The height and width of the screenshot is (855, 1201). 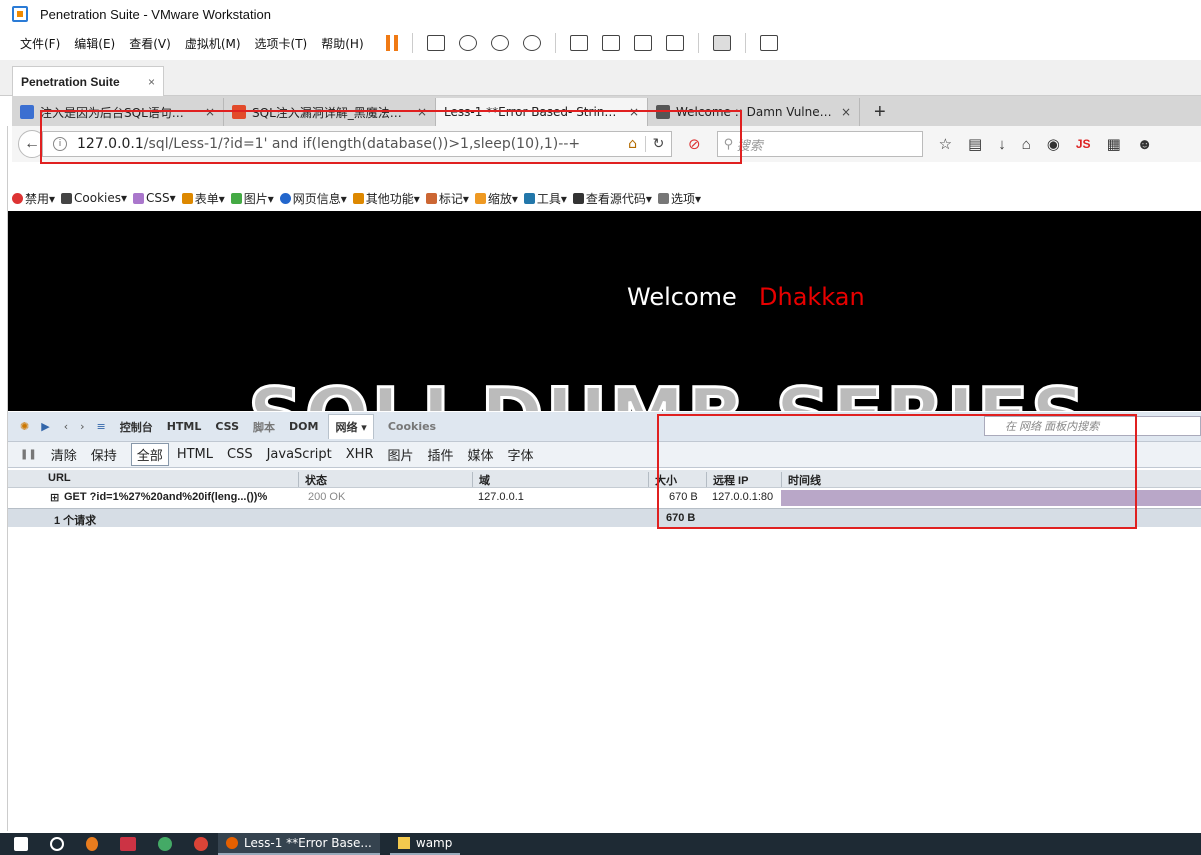 I want to click on reading-list-icon: ▤, so click(x=975, y=144).